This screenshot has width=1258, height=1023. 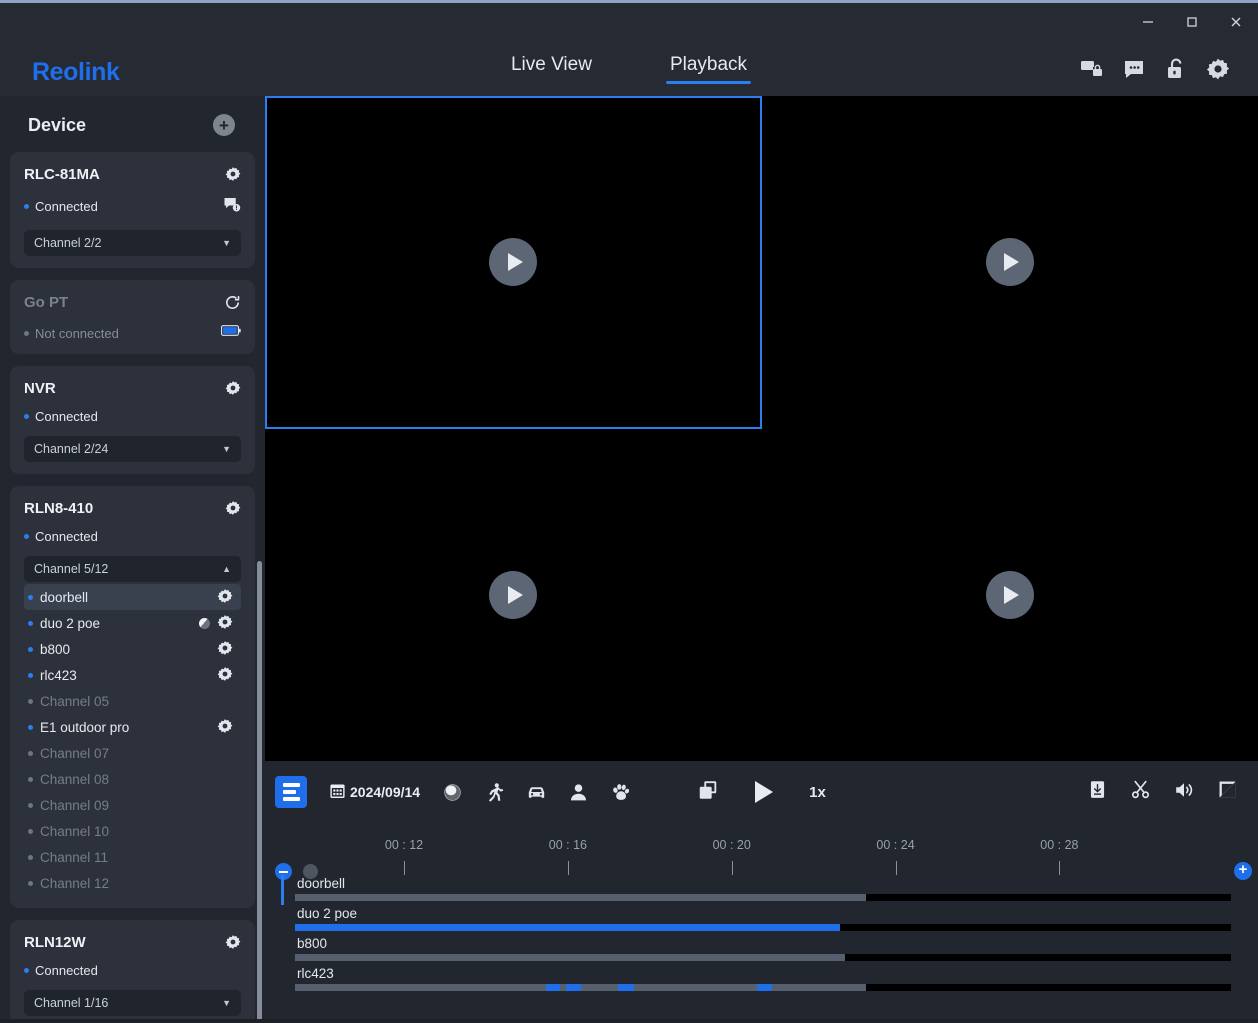 I want to click on timeline-track: b800, so click(x=763, y=950).